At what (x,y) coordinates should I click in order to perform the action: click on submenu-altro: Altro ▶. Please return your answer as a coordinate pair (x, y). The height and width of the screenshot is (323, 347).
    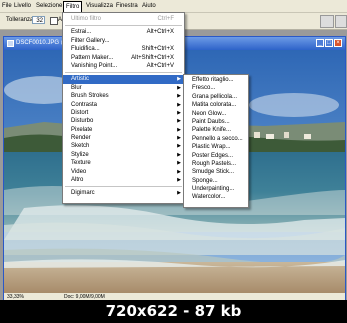
    Looking at the image, I should click on (123, 180).